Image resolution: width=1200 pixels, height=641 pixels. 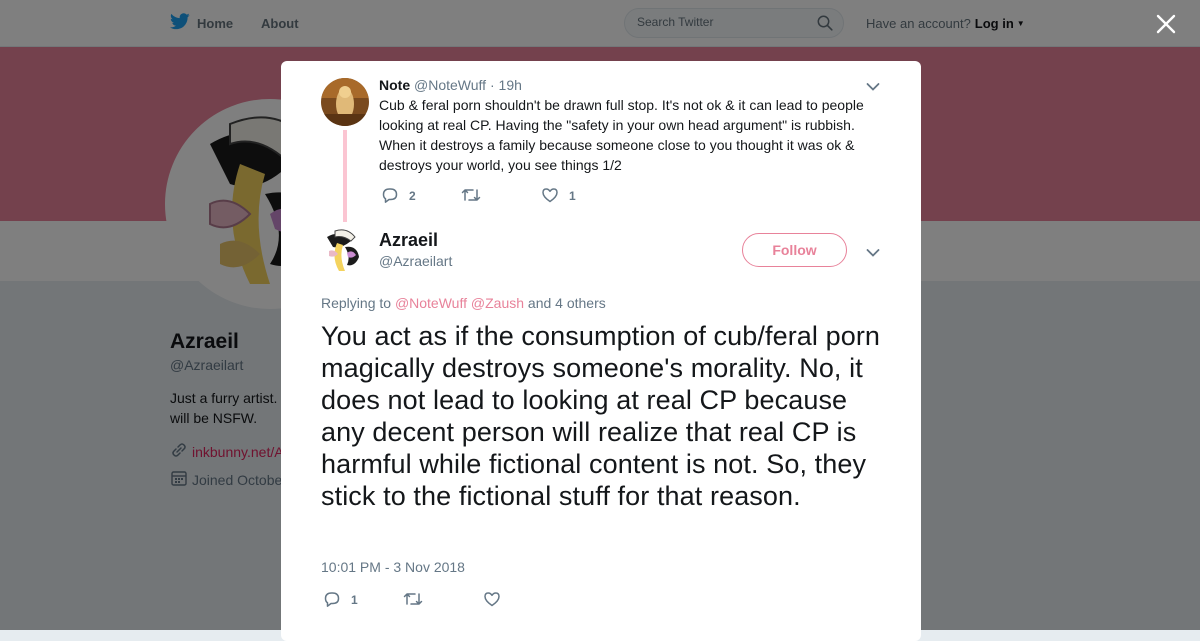 What do you see at coordinates (345, 176) in the screenshot?
I see `thread-connector` at bounding box center [345, 176].